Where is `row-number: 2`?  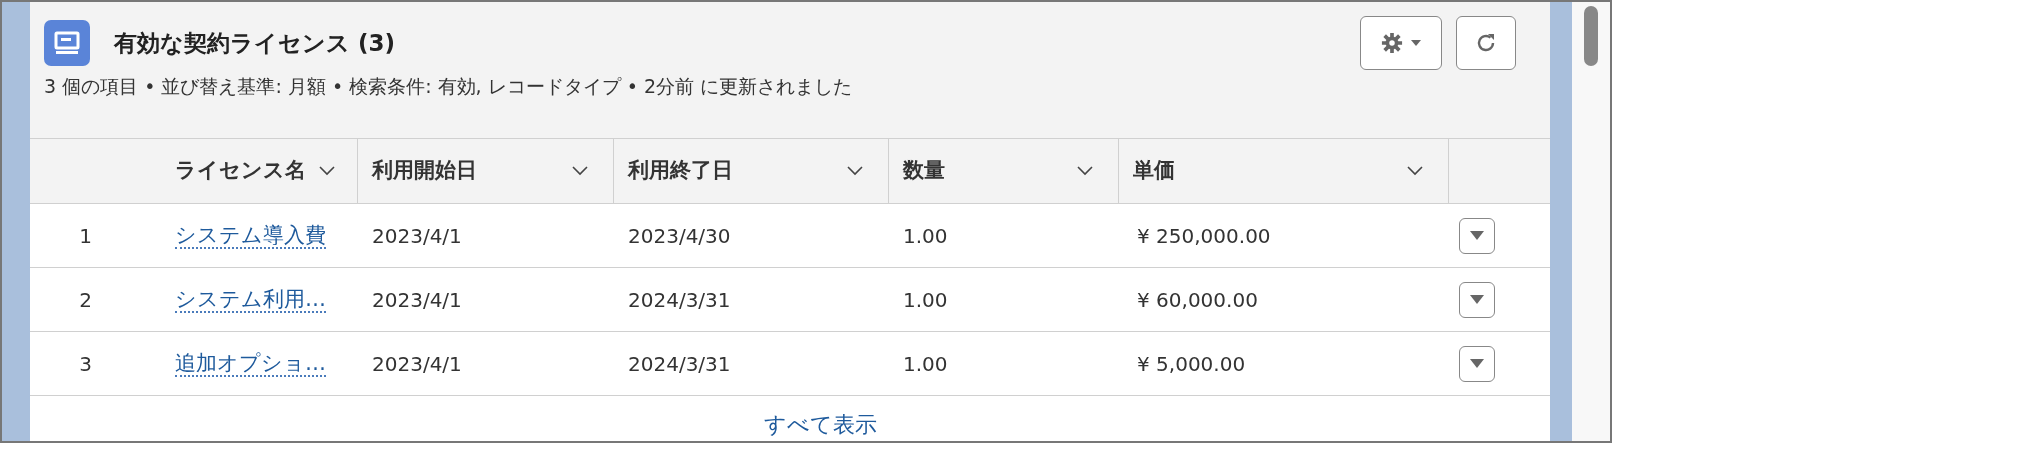
row-number: 2 is located at coordinates (85, 300).